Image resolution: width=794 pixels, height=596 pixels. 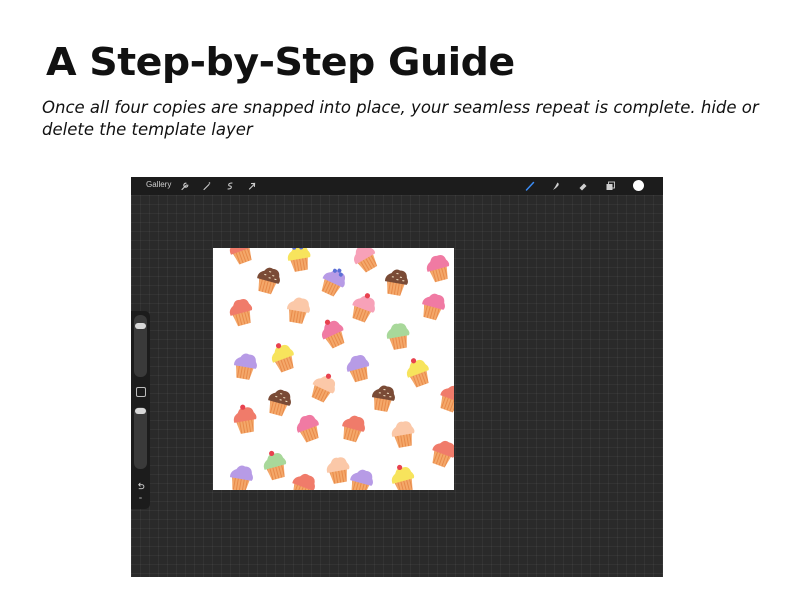 I want to click on gallery-button: Gallery, so click(x=158, y=184).